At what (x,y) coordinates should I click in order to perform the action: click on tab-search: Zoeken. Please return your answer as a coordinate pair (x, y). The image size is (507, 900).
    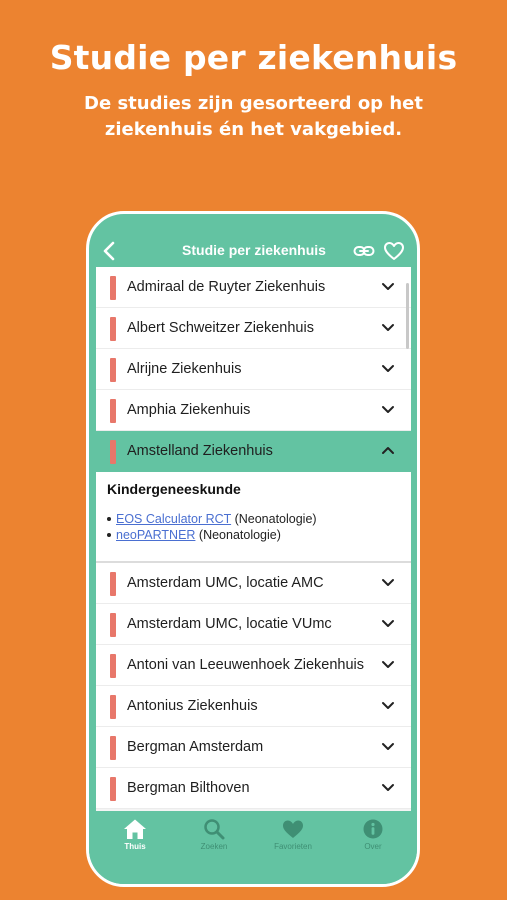
    Looking at the image, I should click on (214, 834).